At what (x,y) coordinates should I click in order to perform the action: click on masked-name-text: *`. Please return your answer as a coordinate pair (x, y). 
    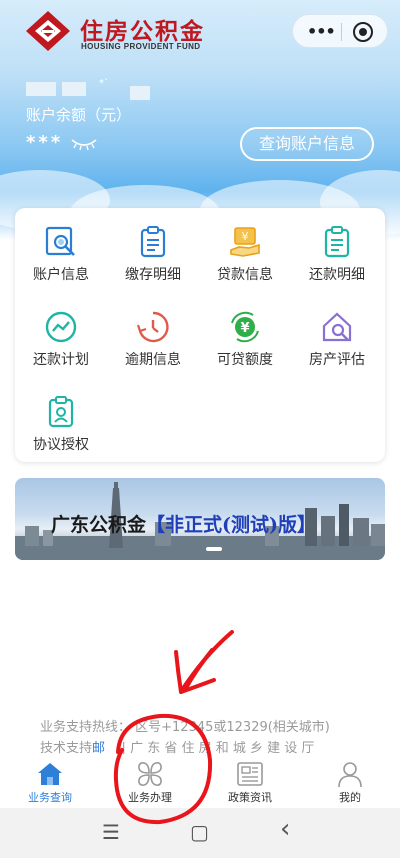
    Looking at the image, I should click on (104, 83).